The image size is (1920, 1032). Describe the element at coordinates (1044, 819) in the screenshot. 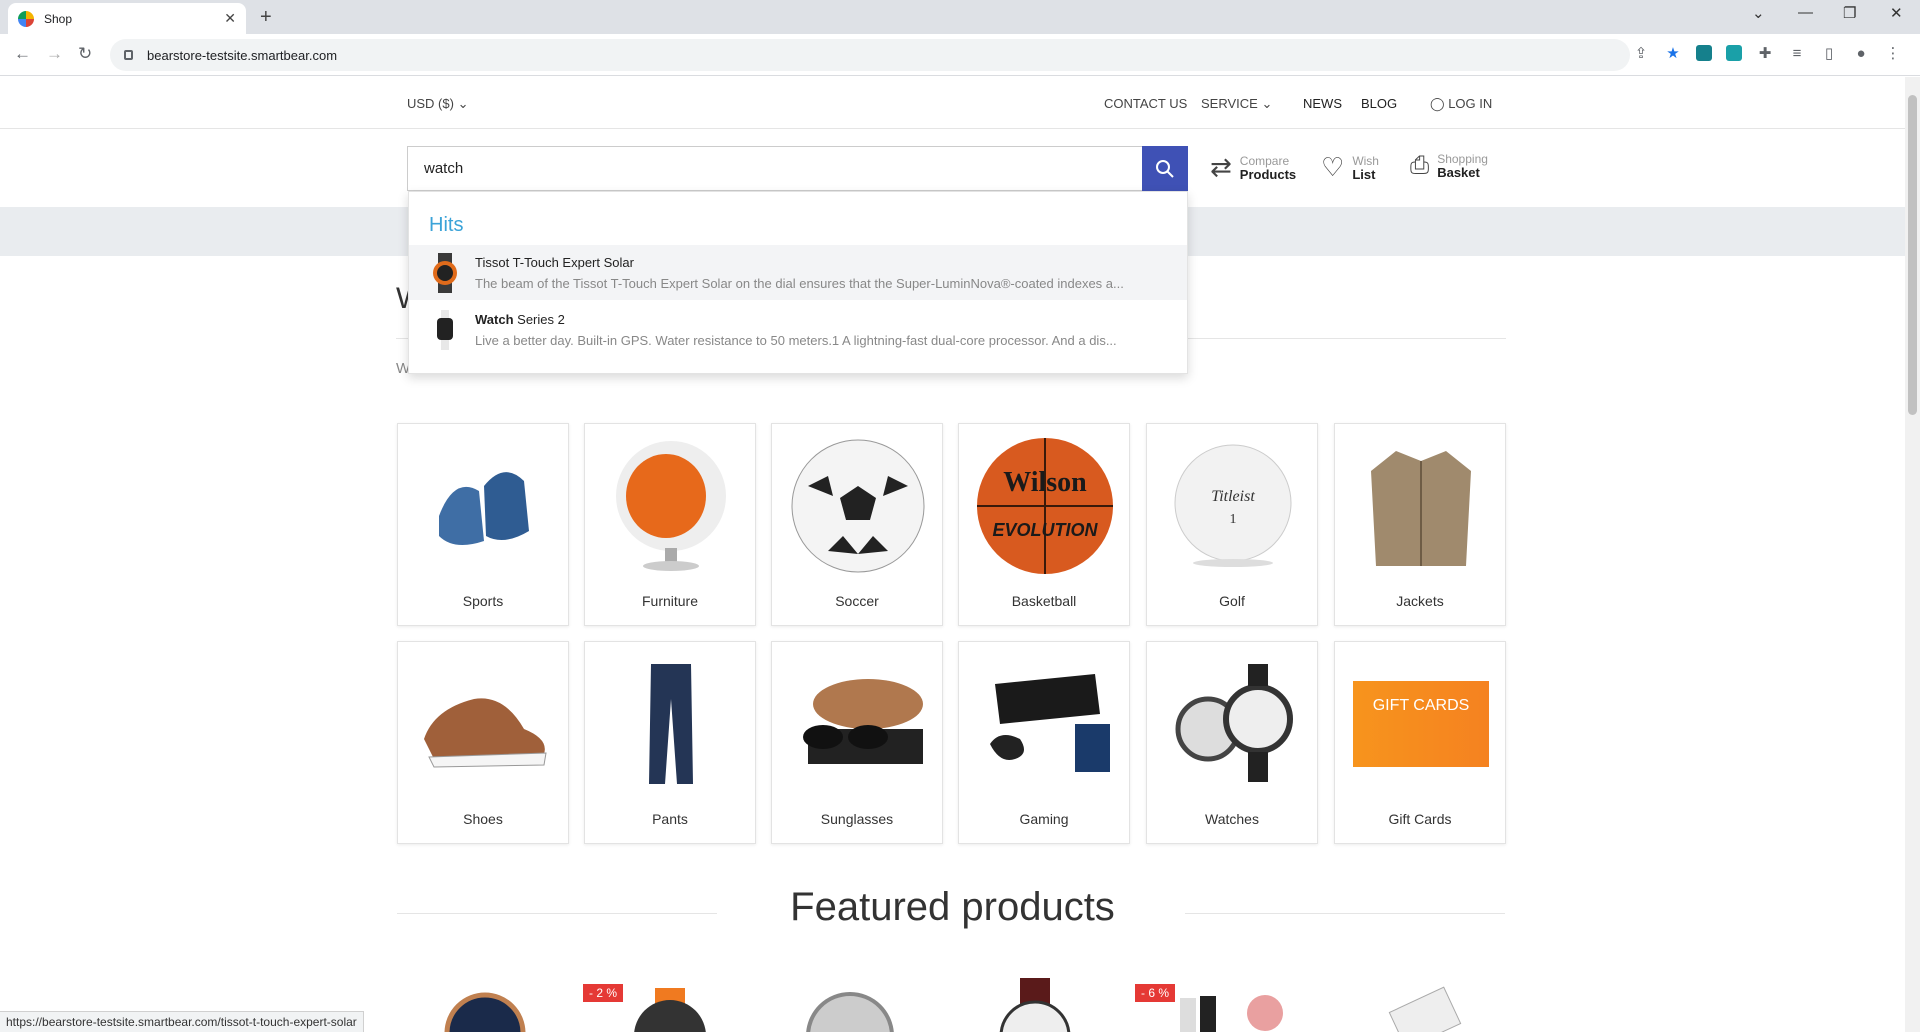

I see `category-label: Gaming` at that location.